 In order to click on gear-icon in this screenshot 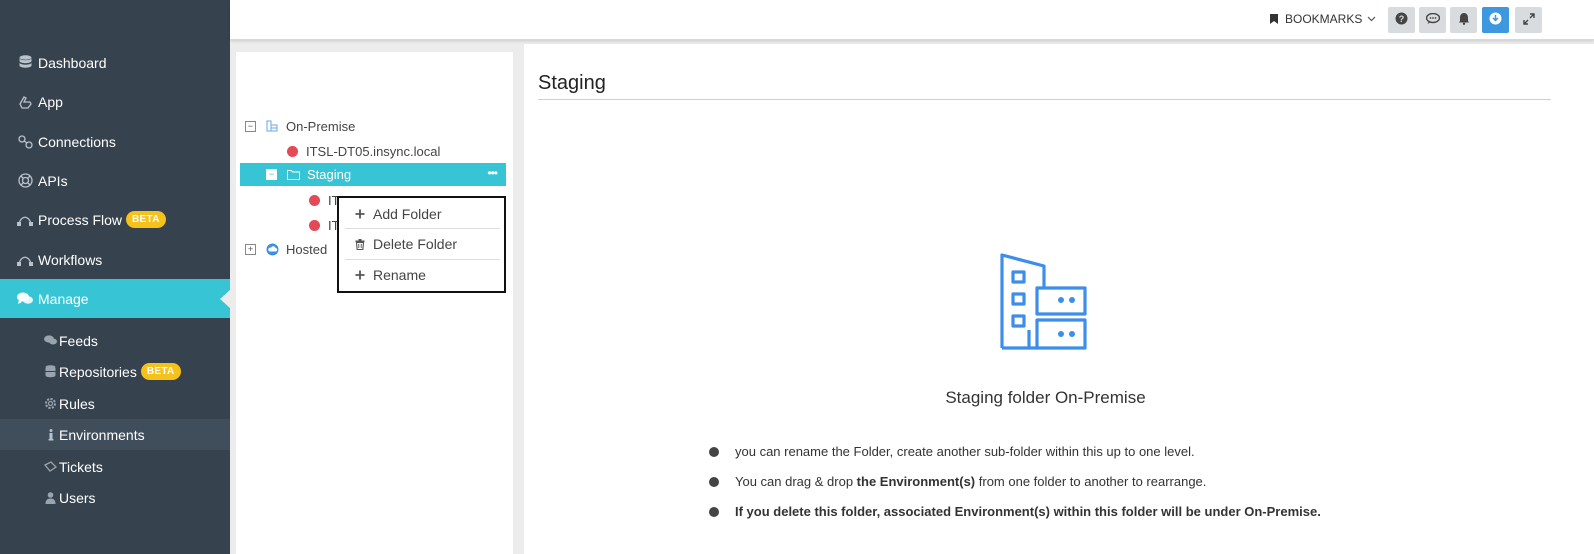, I will do `click(50, 403)`.